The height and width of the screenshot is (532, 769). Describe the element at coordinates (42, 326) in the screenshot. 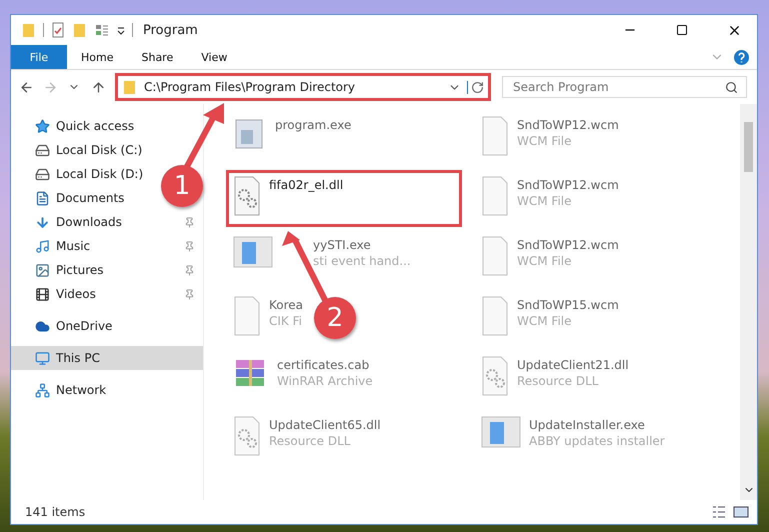

I see `cloud-icon` at that location.